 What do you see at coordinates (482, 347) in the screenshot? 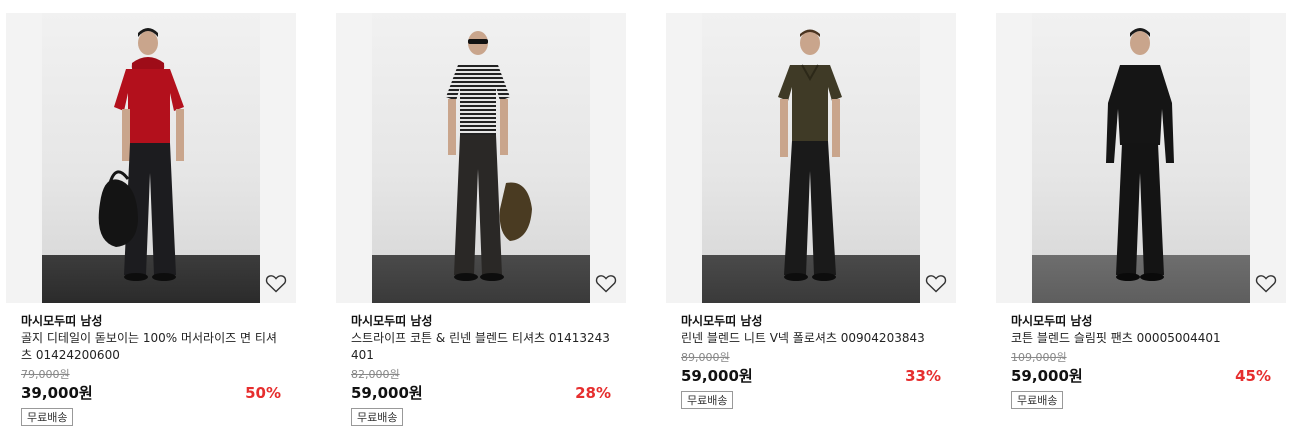
I see `product-title: 스트라이프 코튼 & 린넨 블렌드 티셔츠 01413243401` at bounding box center [482, 347].